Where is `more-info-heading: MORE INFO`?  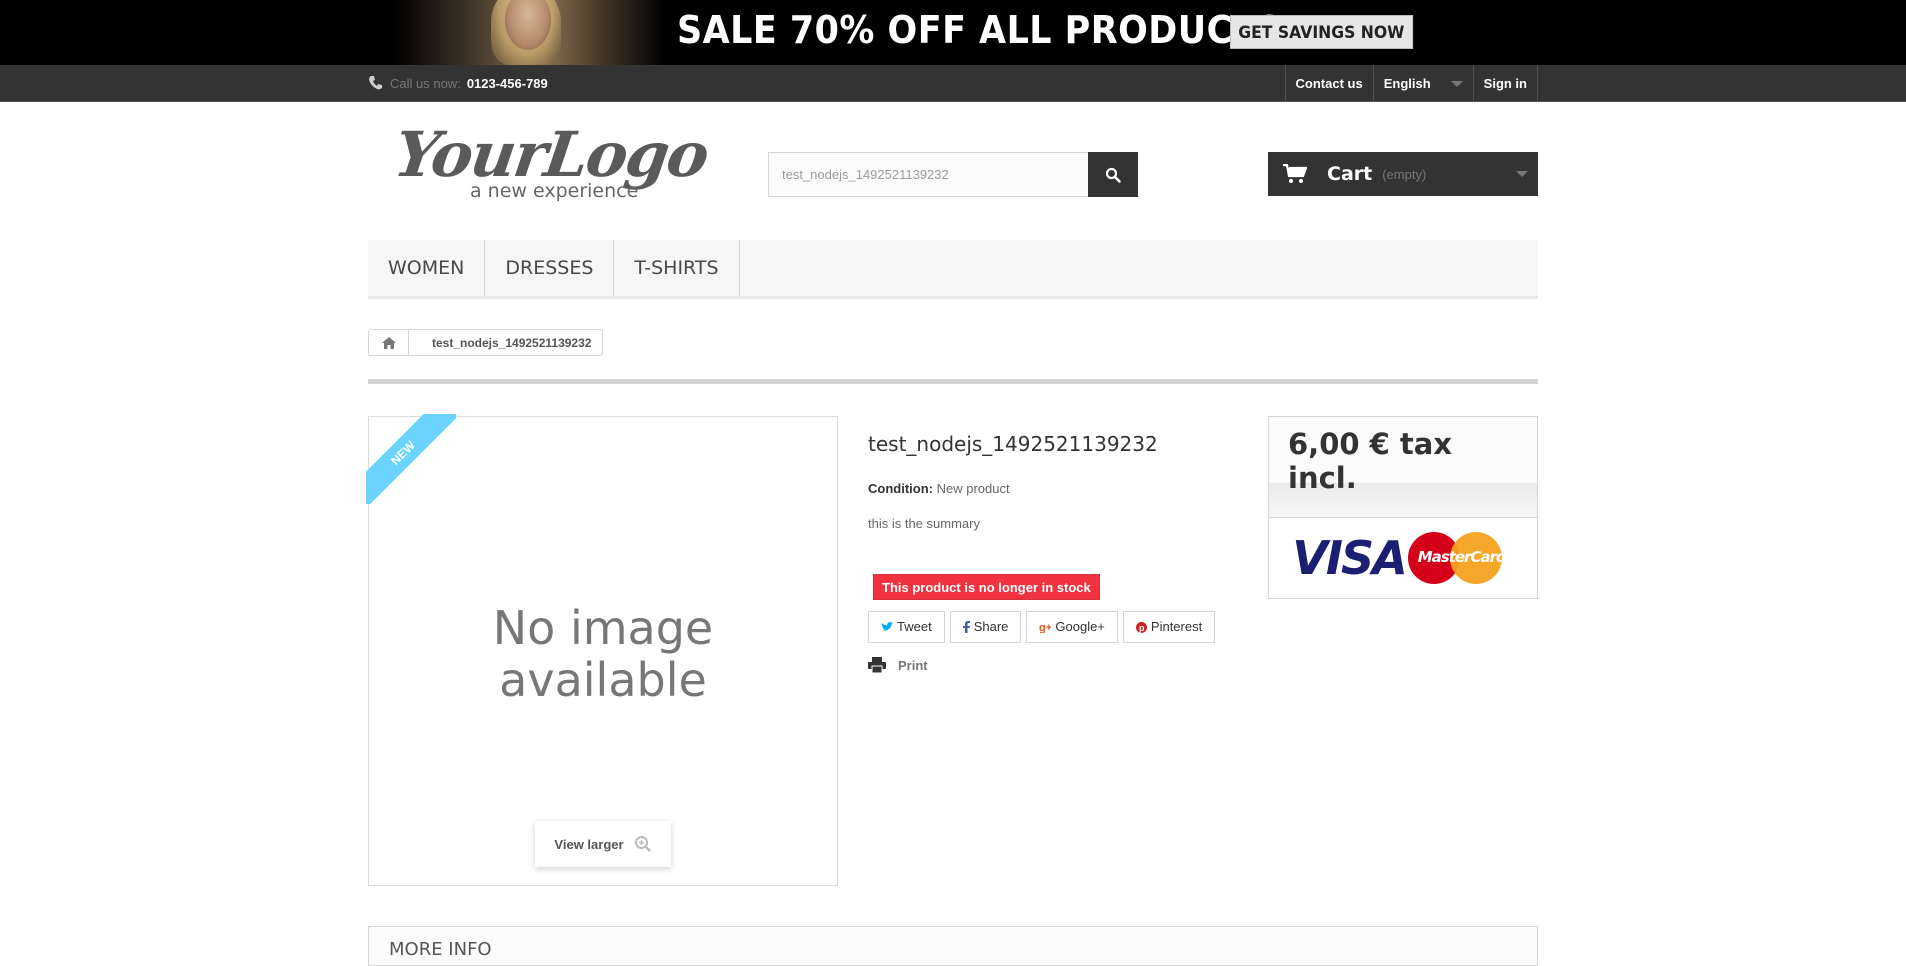 more-info-heading: MORE INFO is located at coordinates (440, 949).